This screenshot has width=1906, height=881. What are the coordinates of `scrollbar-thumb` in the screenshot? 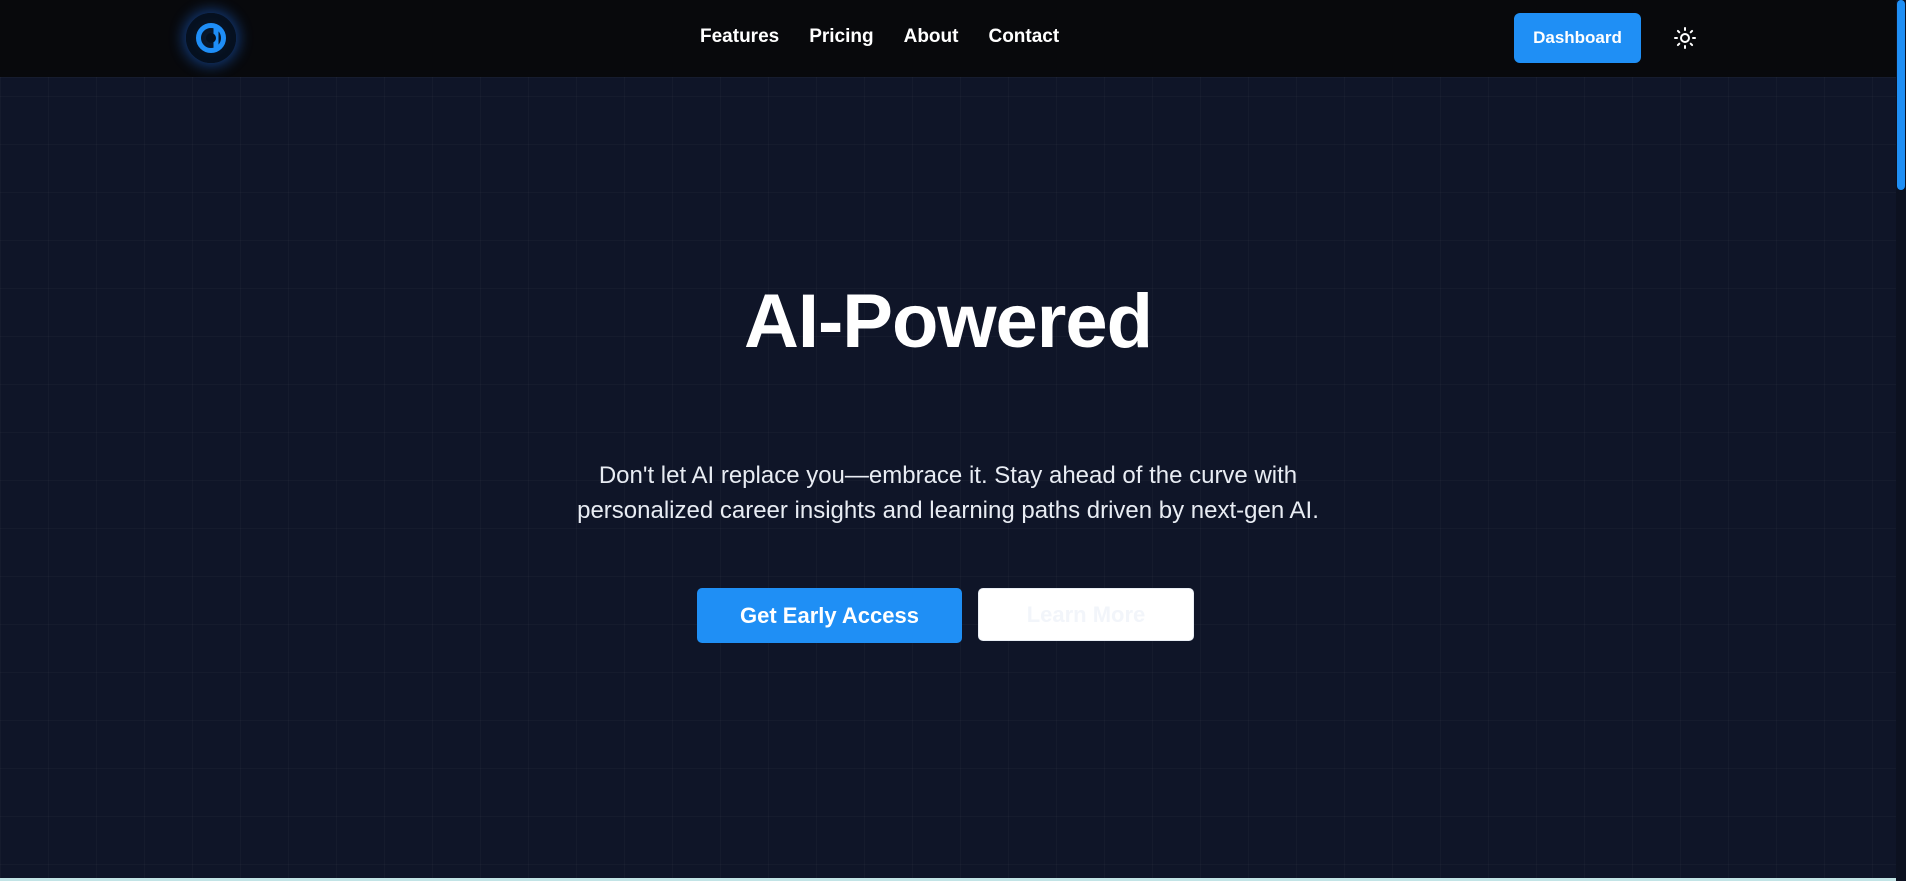 It's located at (1901, 95).